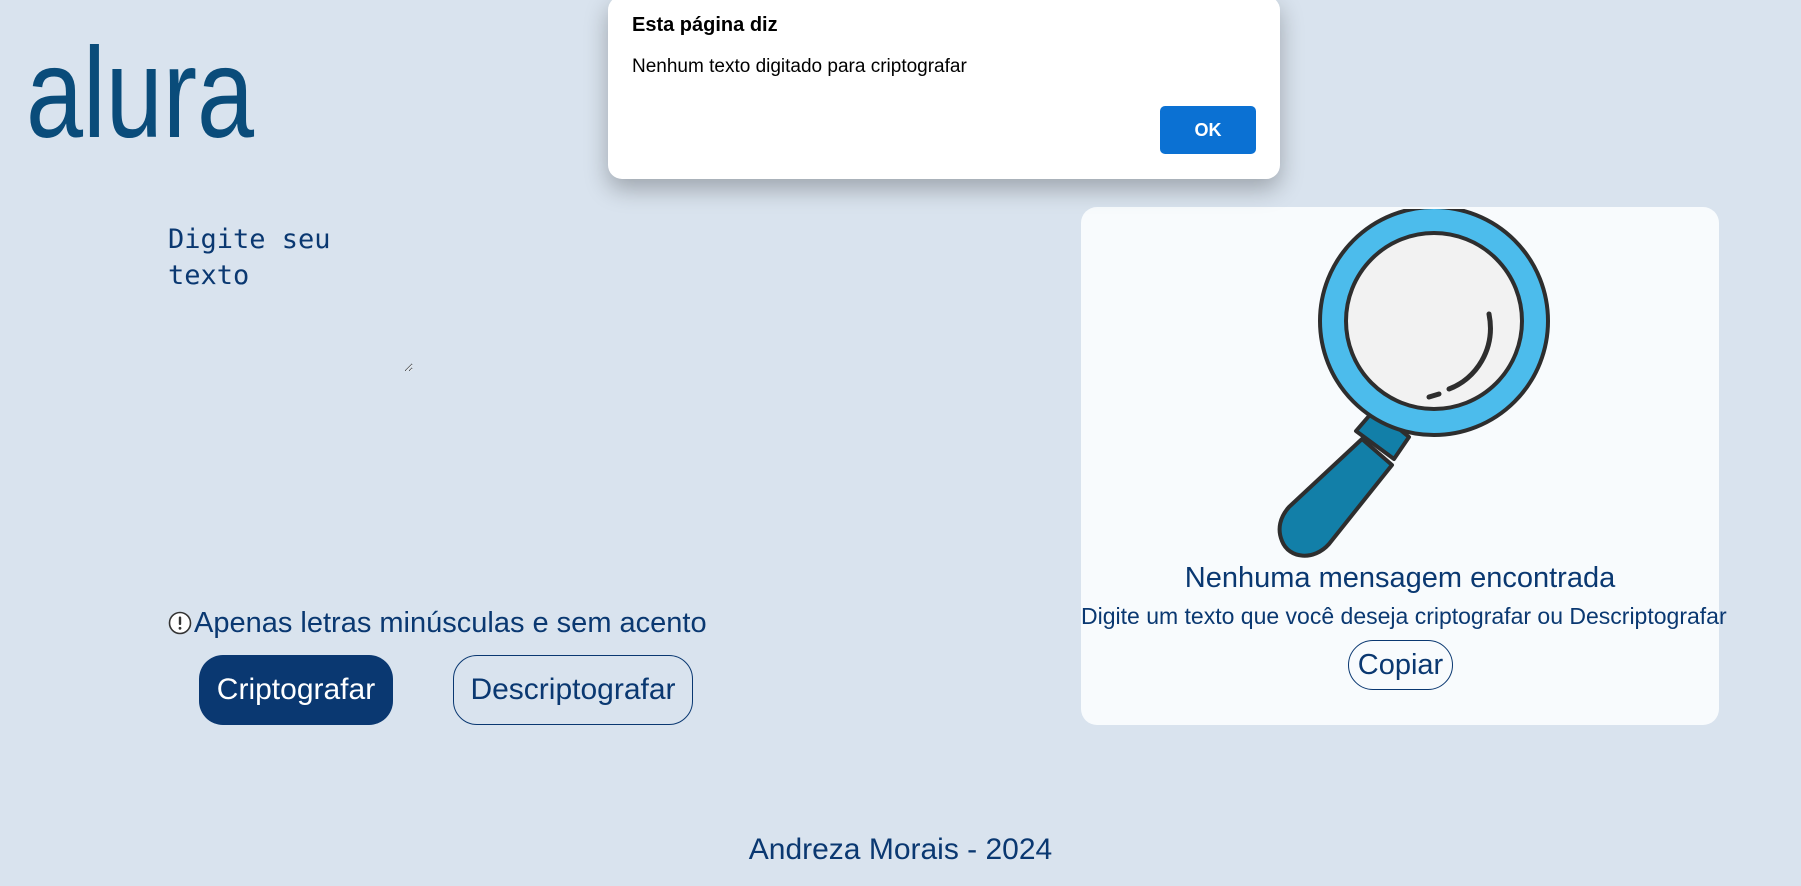 The width and height of the screenshot is (1801, 886). I want to click on footer-credit: Andreza Morais - 2024, so click(900, 849).